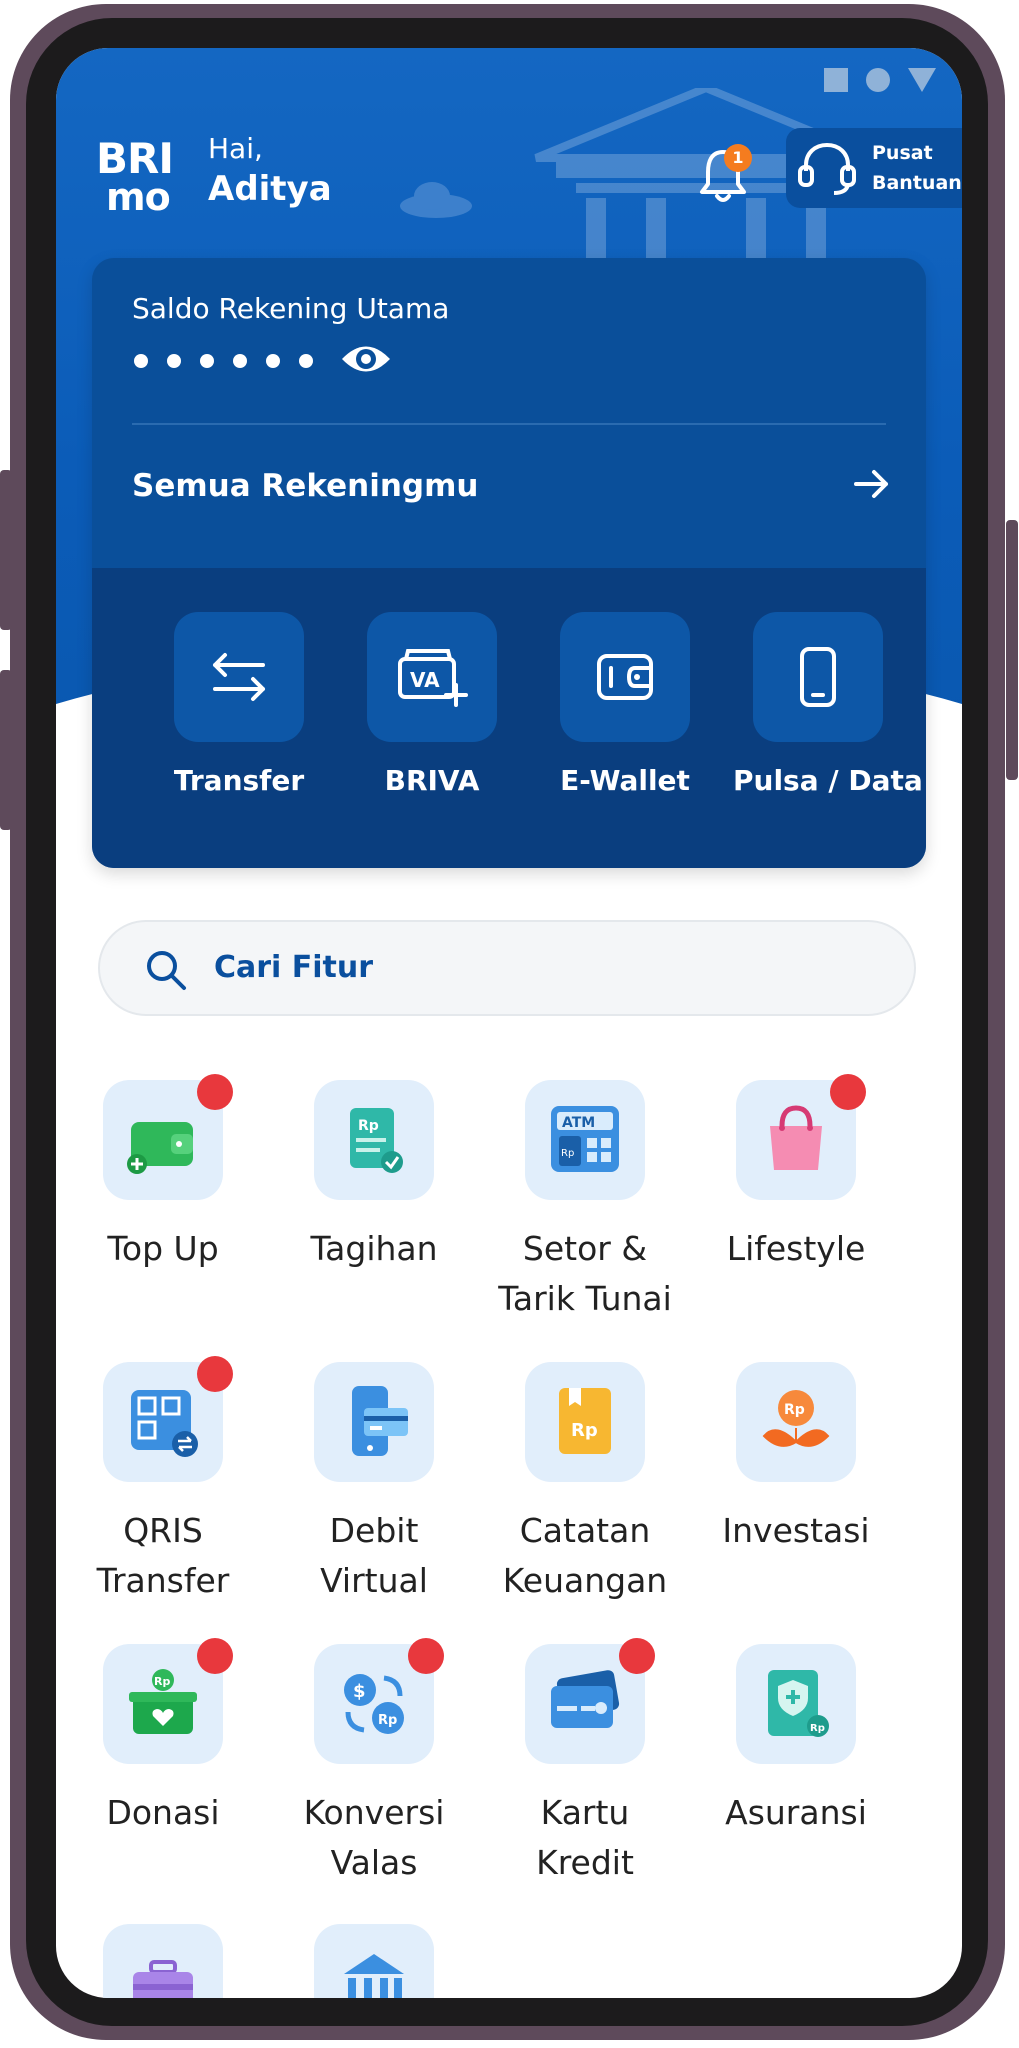 The height and width of the screenshot is (2048, 1019). I want to click on atm-icon: ATM Rp, so click(585, 1140).